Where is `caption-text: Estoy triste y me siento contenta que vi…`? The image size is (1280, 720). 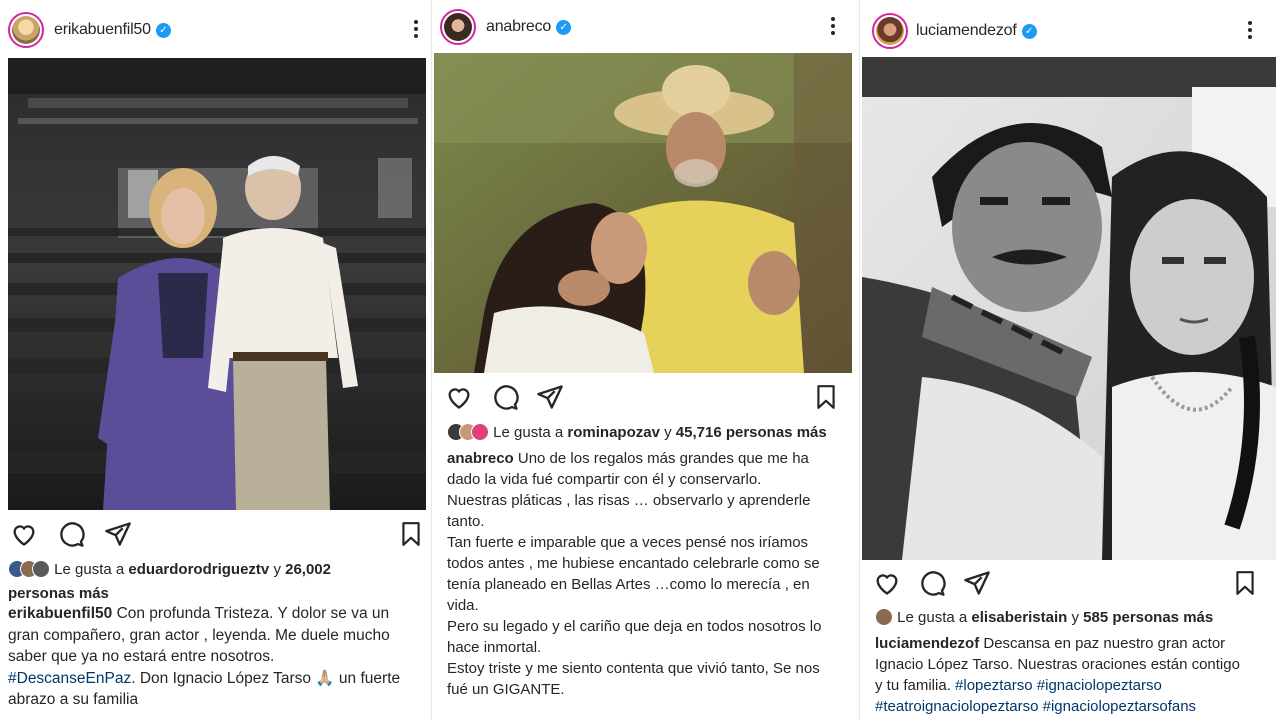
caption-text: Estoy triste y me siento contenta que vi… is located at coordinates (633, 668).